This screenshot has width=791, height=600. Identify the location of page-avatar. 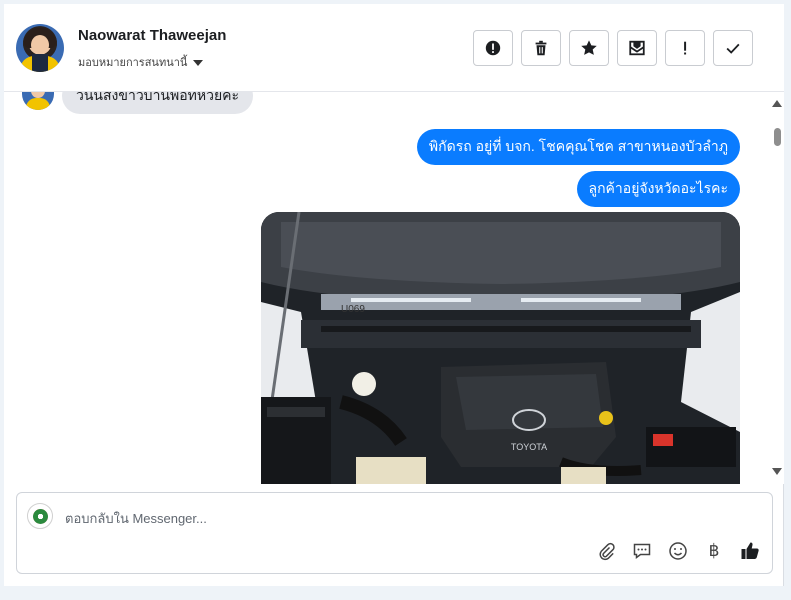
(40, 516).